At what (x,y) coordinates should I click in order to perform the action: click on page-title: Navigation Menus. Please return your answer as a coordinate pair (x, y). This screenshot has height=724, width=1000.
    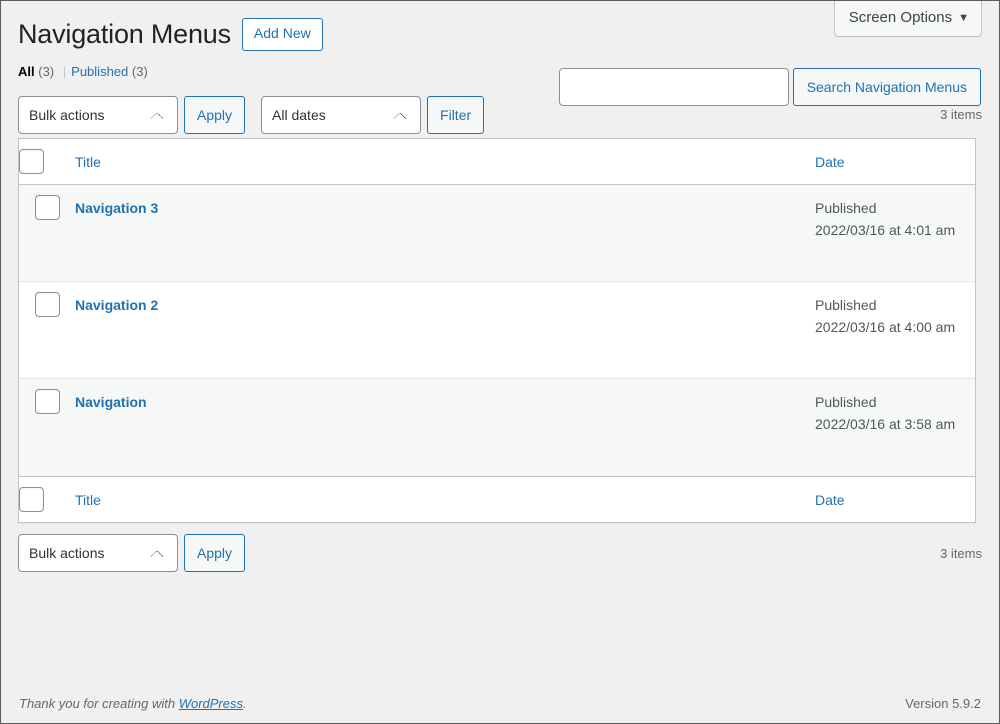
    Looking at the image, I should click on (124, 33).